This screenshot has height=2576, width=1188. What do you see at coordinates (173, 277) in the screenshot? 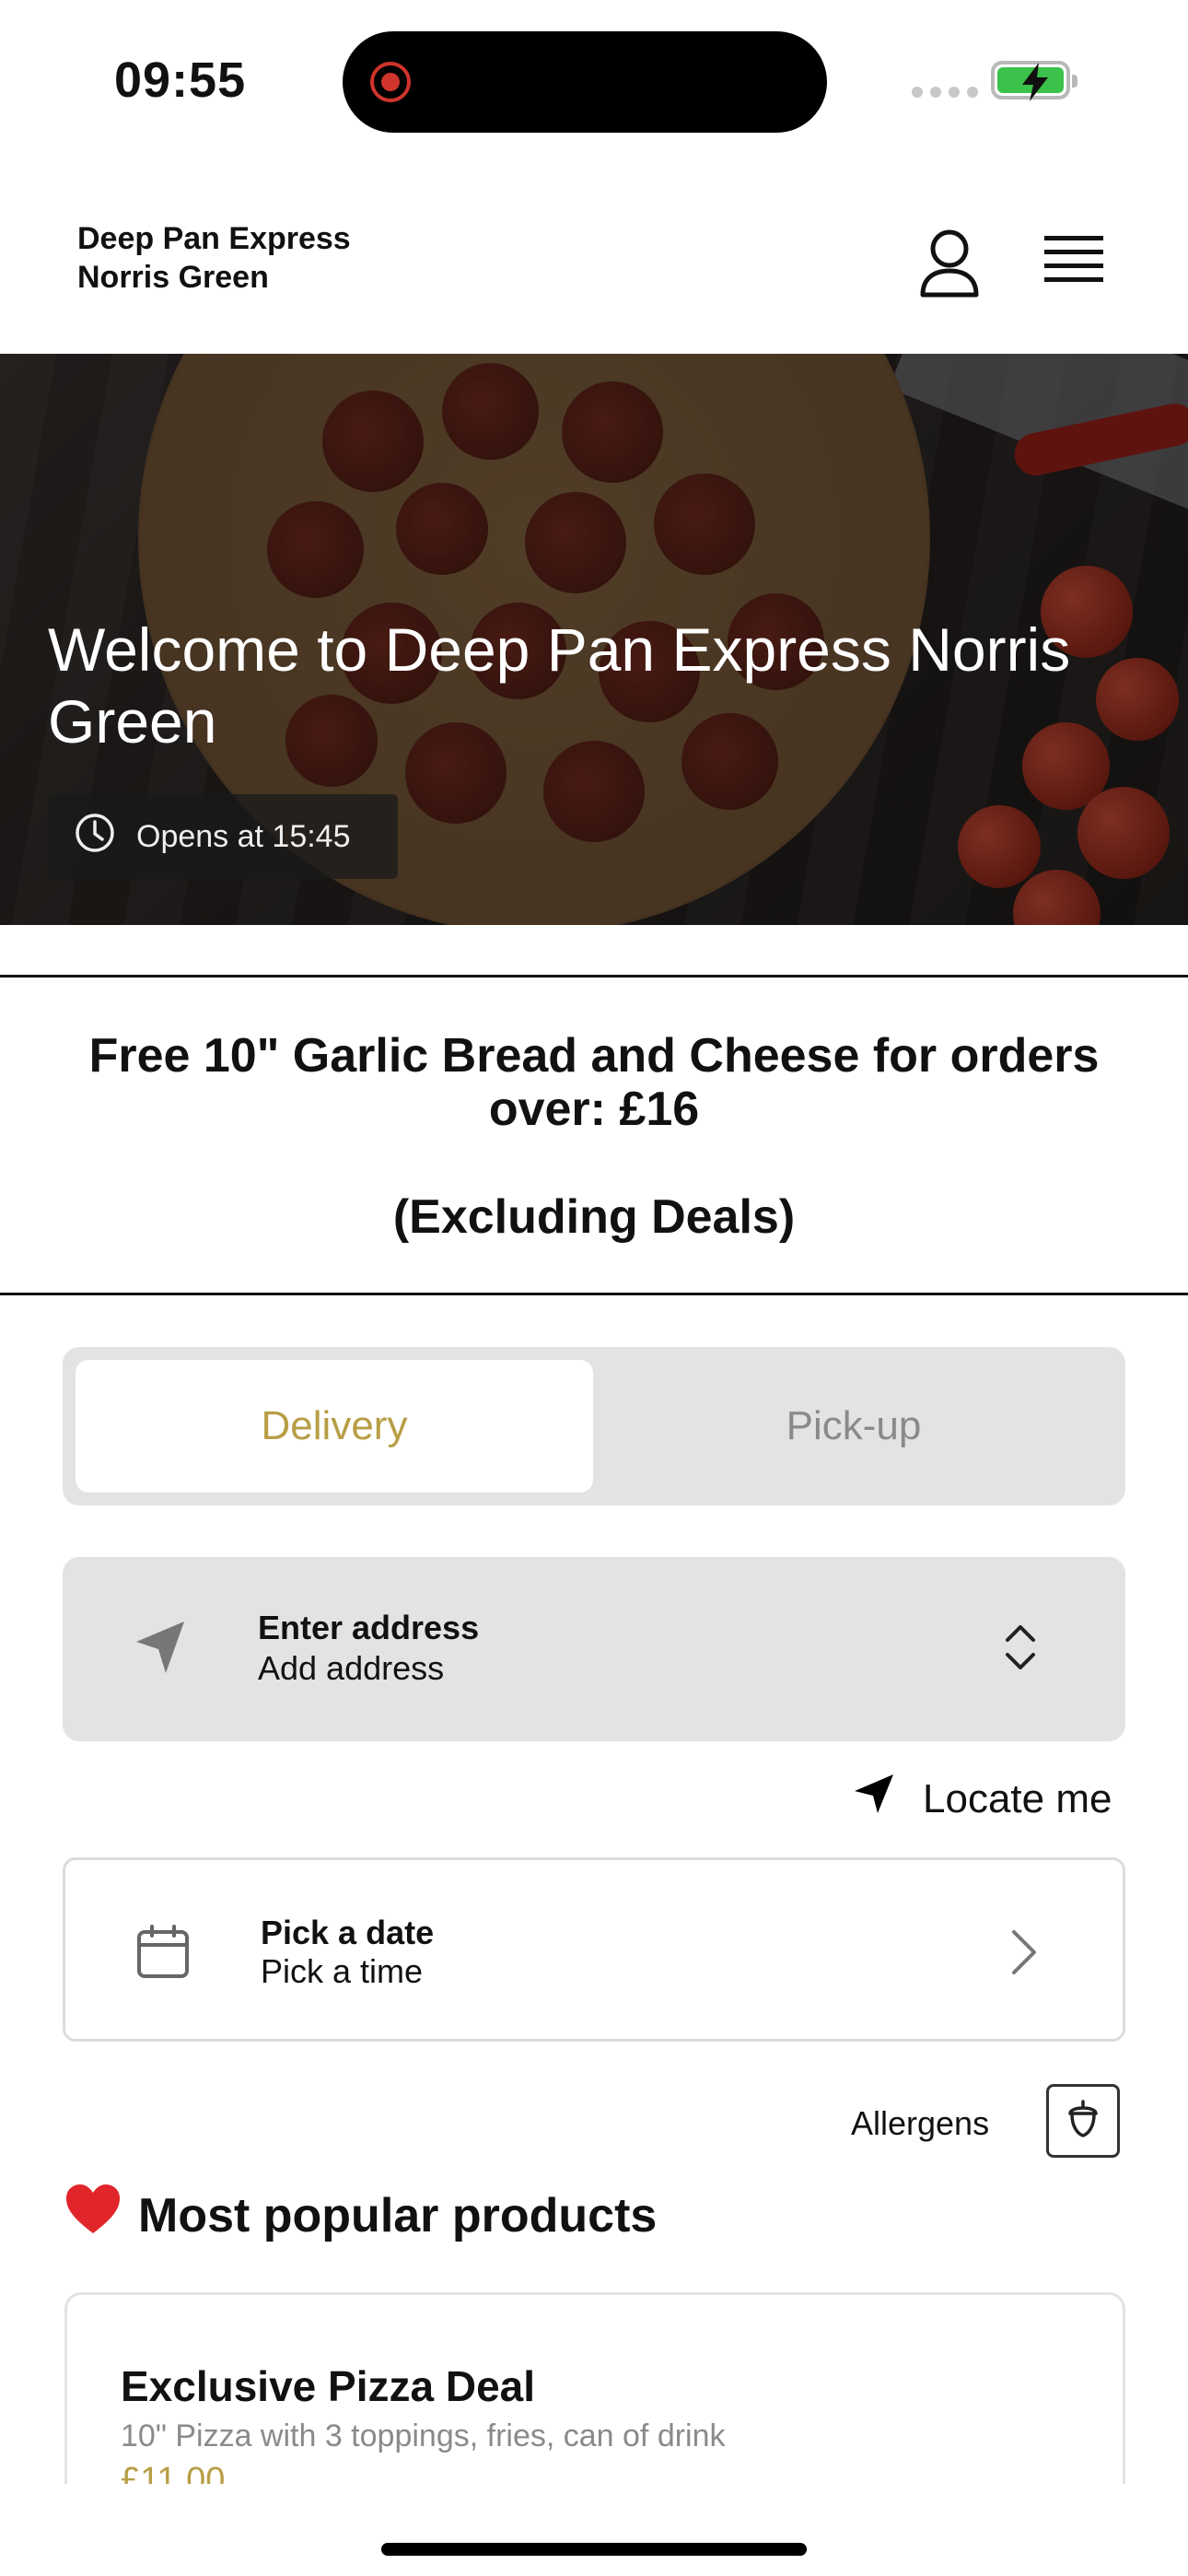
I see `brand-line-2: Norris Green` at bounding box center [173, 277].